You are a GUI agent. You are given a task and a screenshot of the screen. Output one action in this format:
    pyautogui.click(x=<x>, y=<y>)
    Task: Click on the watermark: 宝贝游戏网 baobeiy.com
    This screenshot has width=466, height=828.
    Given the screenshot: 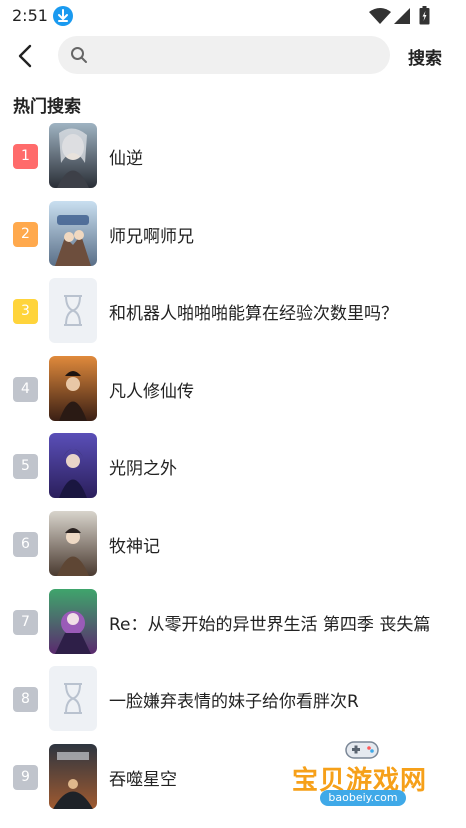 What is the action you would take?
    pyautogui.click(x=363, y=778)
    